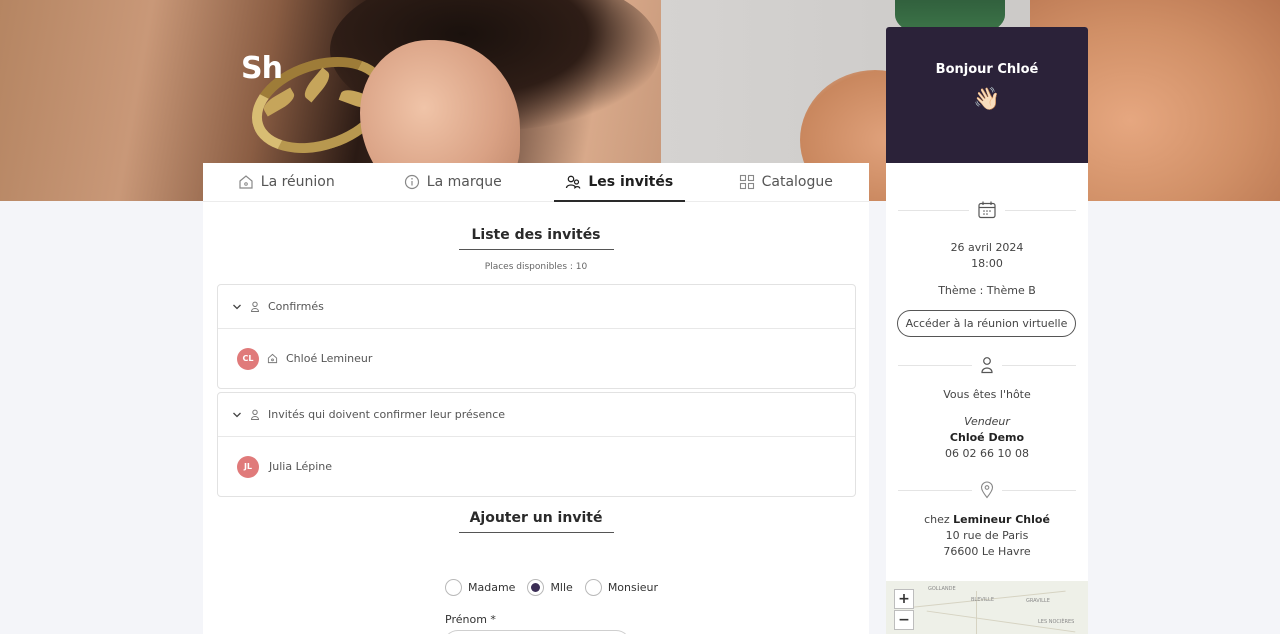  I want to click on add-guest-title: Ajouter un invité, so click(536, 518).